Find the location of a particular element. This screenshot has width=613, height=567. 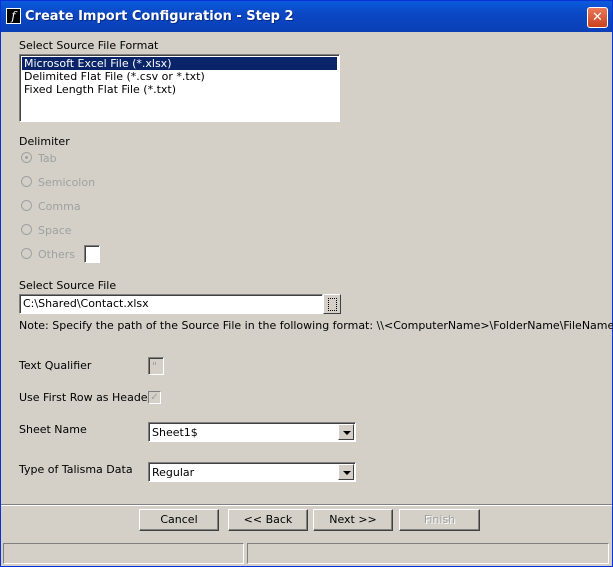

first-row-header-checkbox: ✓ is located at coordinates (154, 397).